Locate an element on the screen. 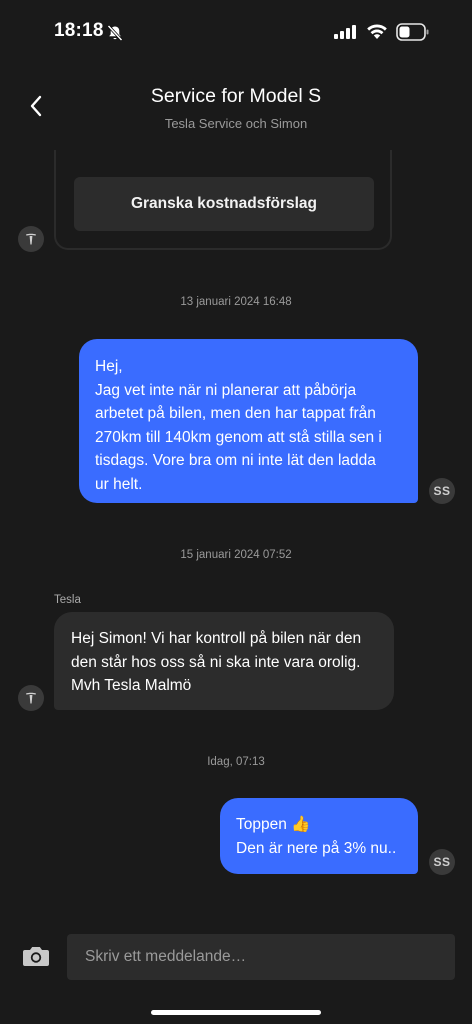 The height and width of the screenshot is (1024, 472). home-indicator is located at coordinates (236, 1012).